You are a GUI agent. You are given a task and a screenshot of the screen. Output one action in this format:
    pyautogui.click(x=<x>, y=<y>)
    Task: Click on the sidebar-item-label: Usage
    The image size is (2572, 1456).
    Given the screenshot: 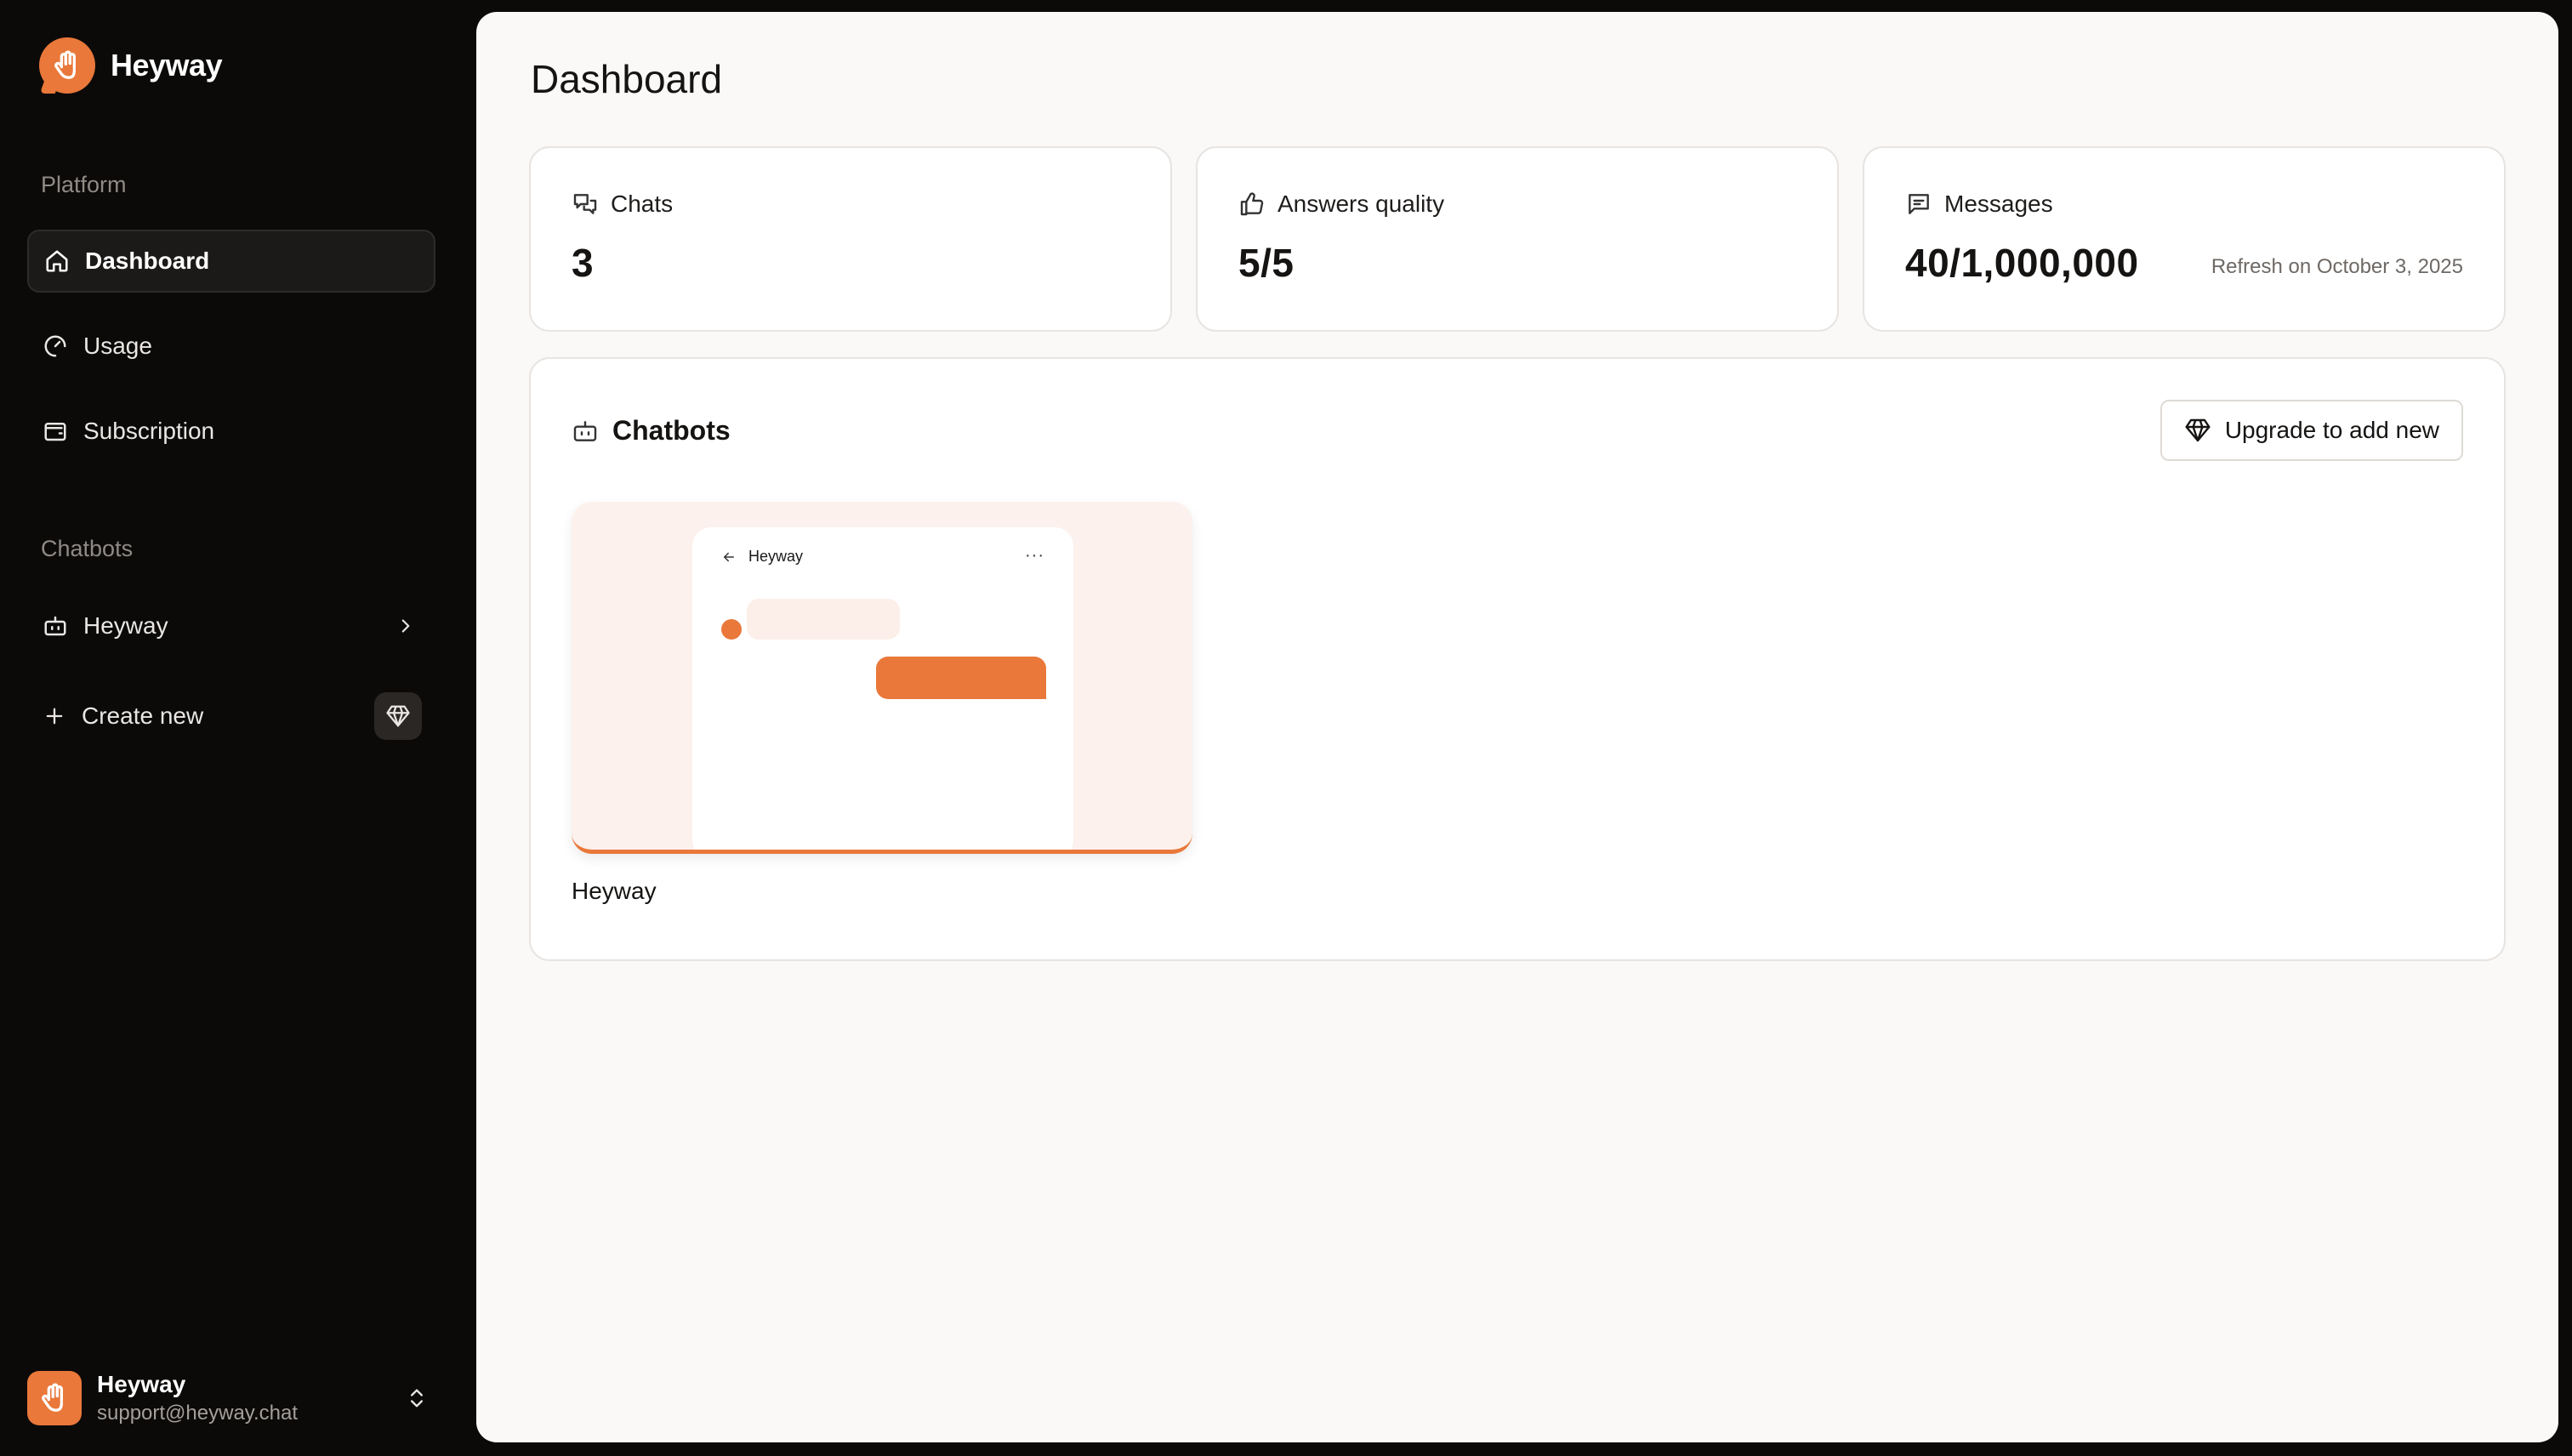 What is the action you would take?
    pyautogui.click(x=118, y=346)
    